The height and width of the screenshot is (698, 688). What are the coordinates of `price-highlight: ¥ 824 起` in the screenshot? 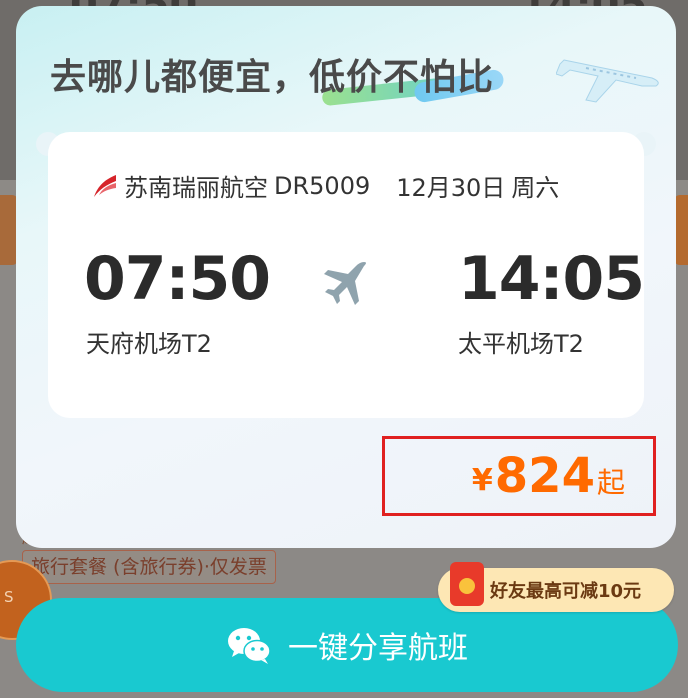 It's located at (519, 476).